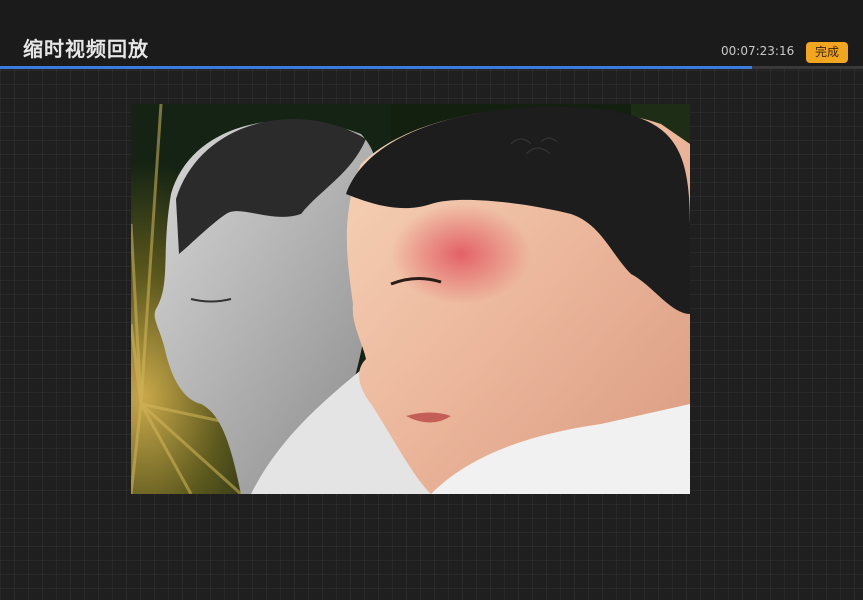  I want to click on header-bar: 缩时视频回放 00:07:23:16 完成, so click(431, 33).